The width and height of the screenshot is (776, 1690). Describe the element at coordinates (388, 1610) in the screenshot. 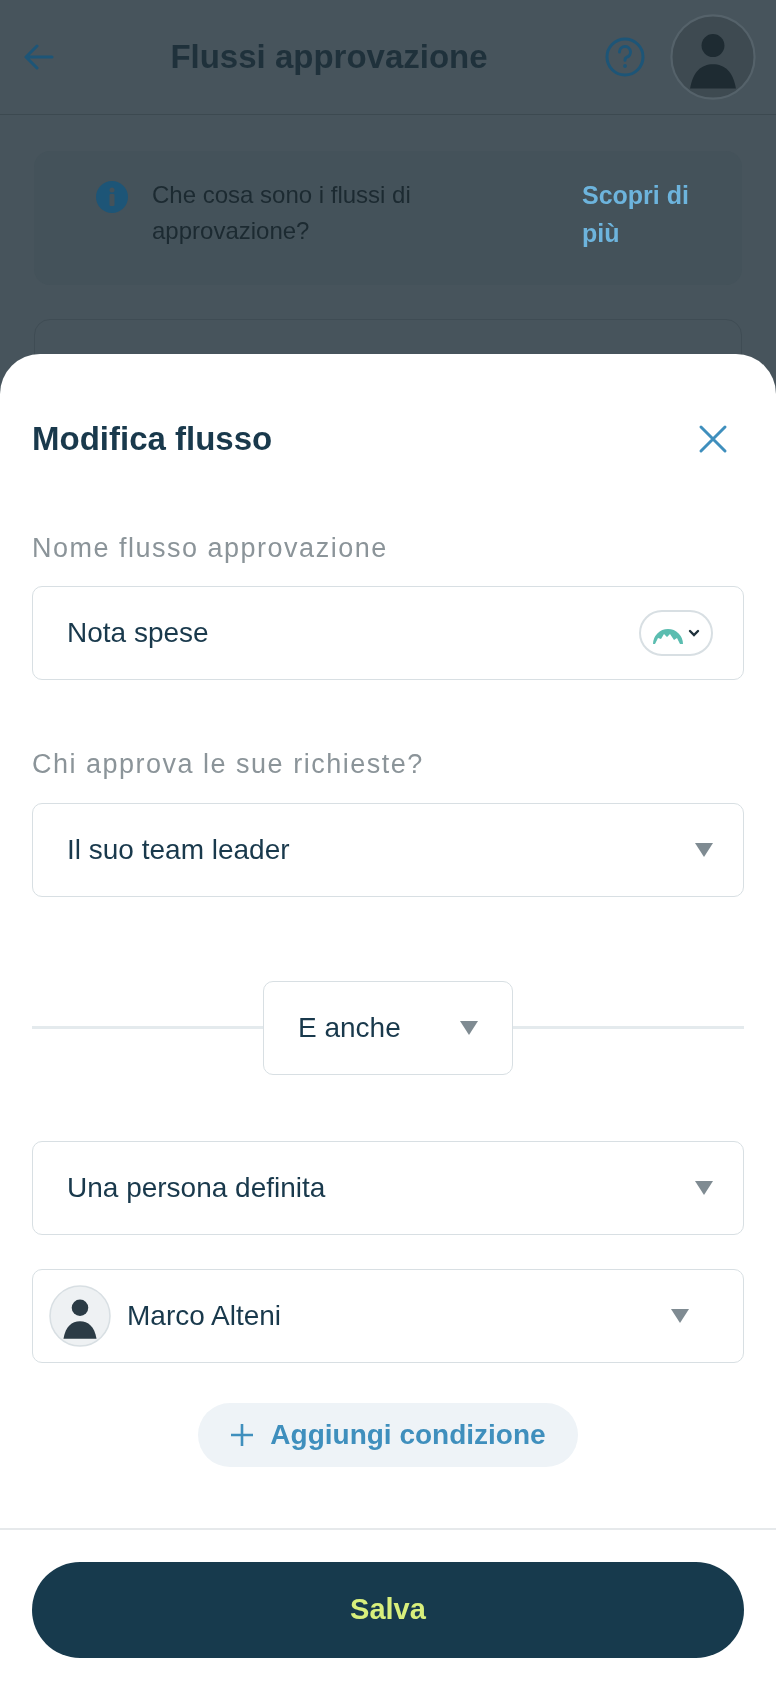

I see `save-button: Salva` at that location.